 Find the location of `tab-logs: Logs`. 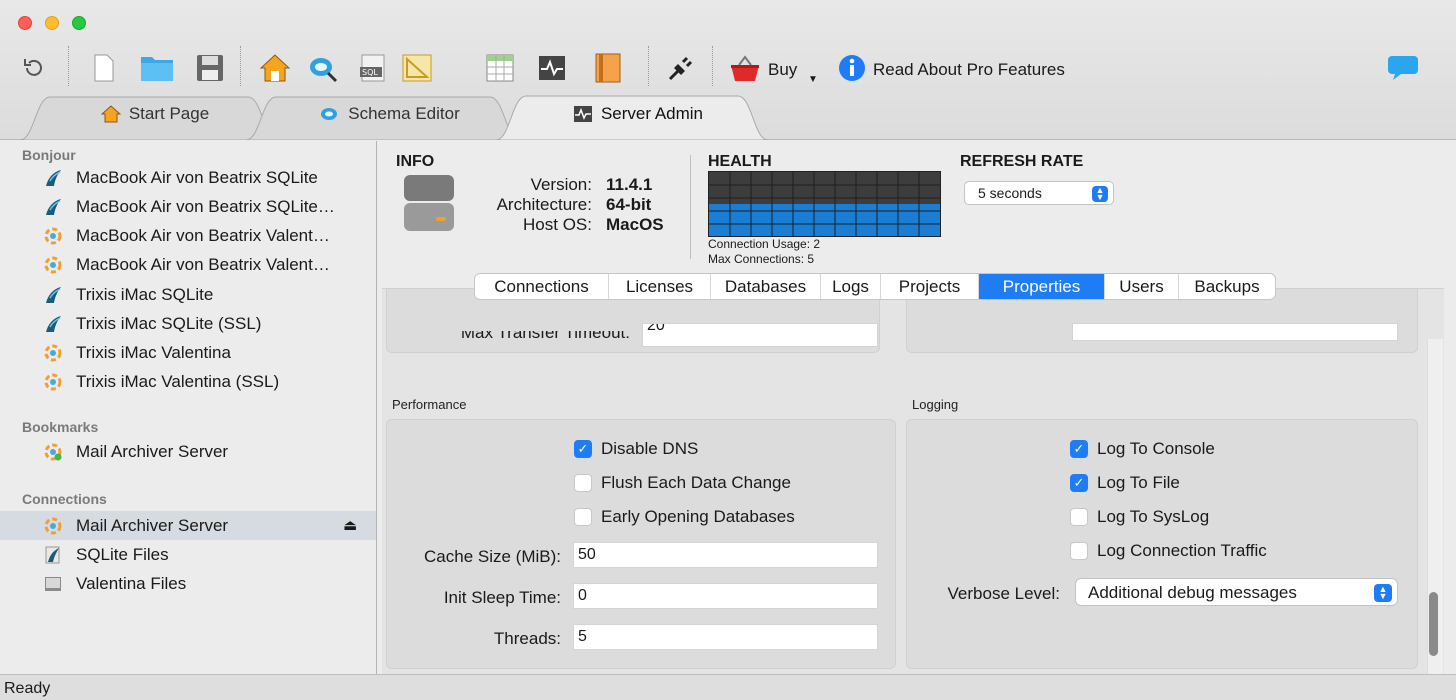

tab-logs: Logs is located at coordinates (851, 286).